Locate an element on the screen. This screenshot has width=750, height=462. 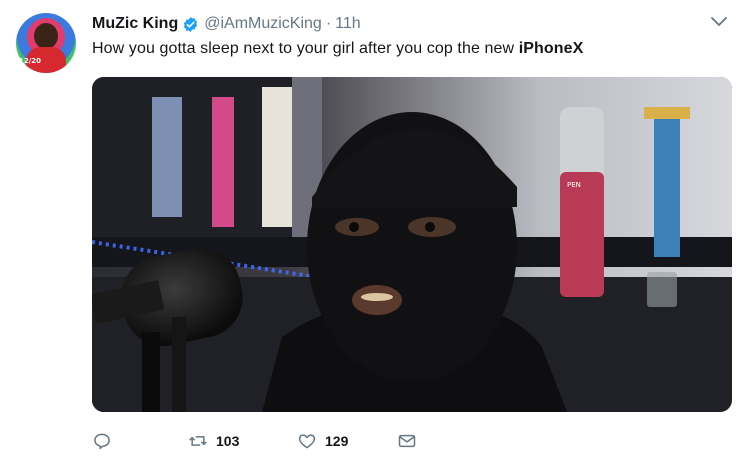
verified-badge-icon is located at coordinates (191, 24).